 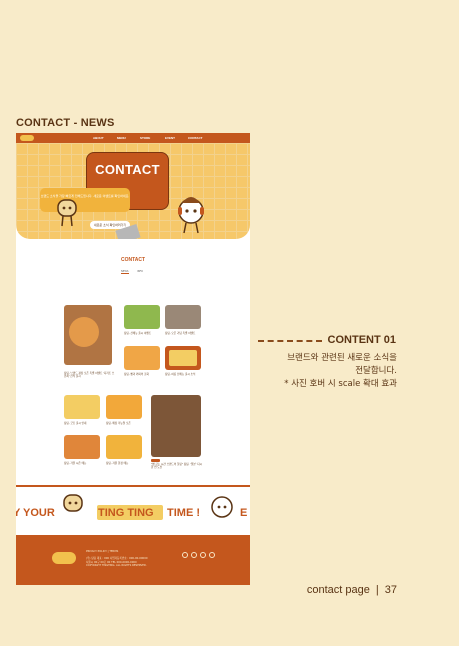 What do you see at coordinates (376, 371) in the screenshot?
I see `desc-line: 전달합니다.` at bounding box center [376, 371].